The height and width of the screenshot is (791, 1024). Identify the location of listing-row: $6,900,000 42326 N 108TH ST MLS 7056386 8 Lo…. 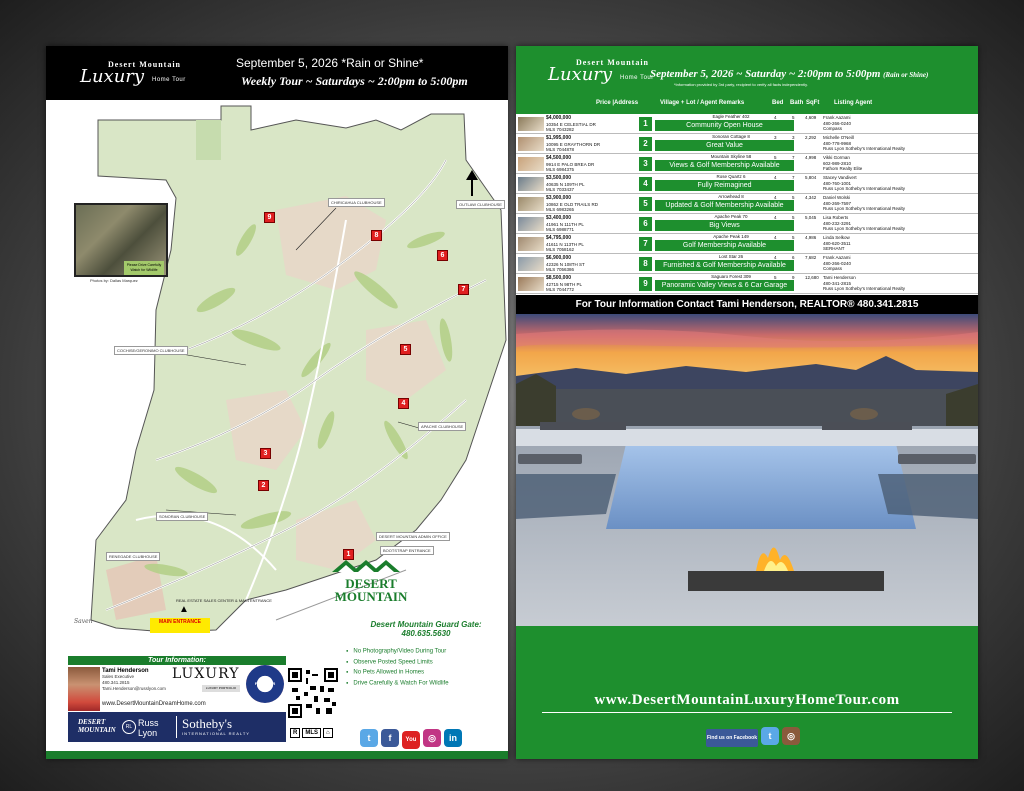
(747, 264).